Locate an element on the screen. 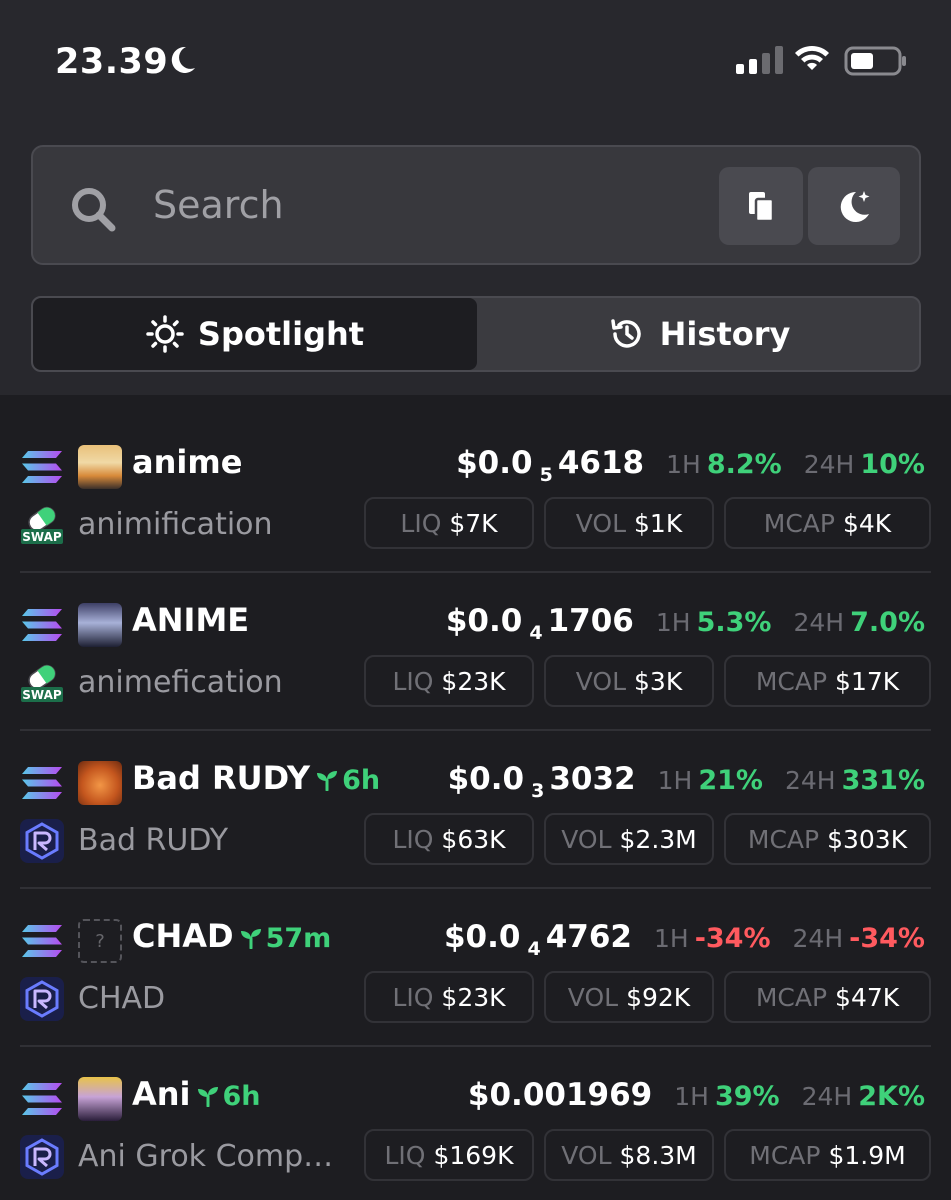 The height and width of the screenshot is (1200, 951). price-zero-count: 4 is located at coordinates (534, 949).